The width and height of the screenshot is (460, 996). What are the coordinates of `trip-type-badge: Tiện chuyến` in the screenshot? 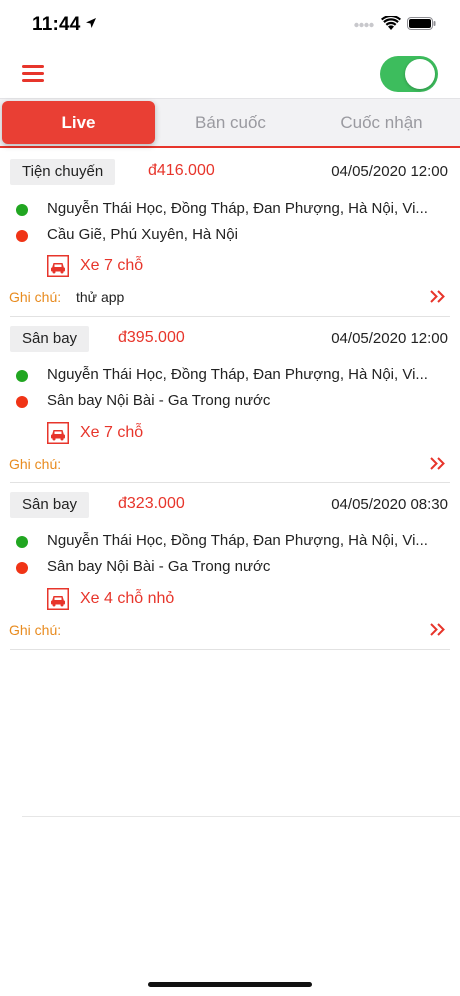 It's located at (63, 172).